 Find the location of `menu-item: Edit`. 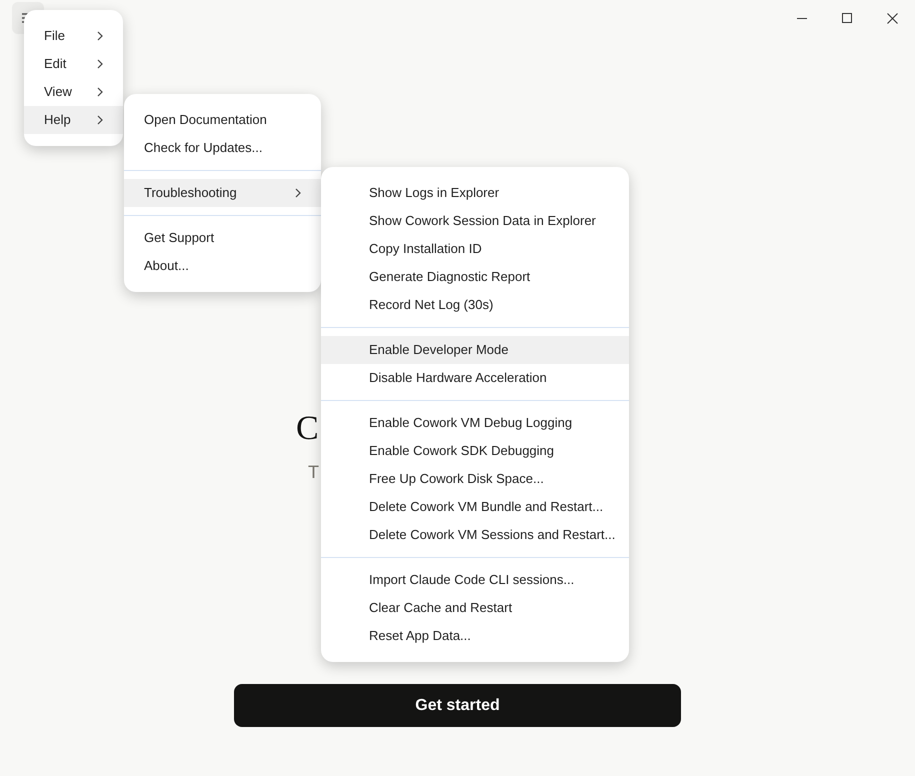

menu-item: Edit is located at coordinates (73, 64).